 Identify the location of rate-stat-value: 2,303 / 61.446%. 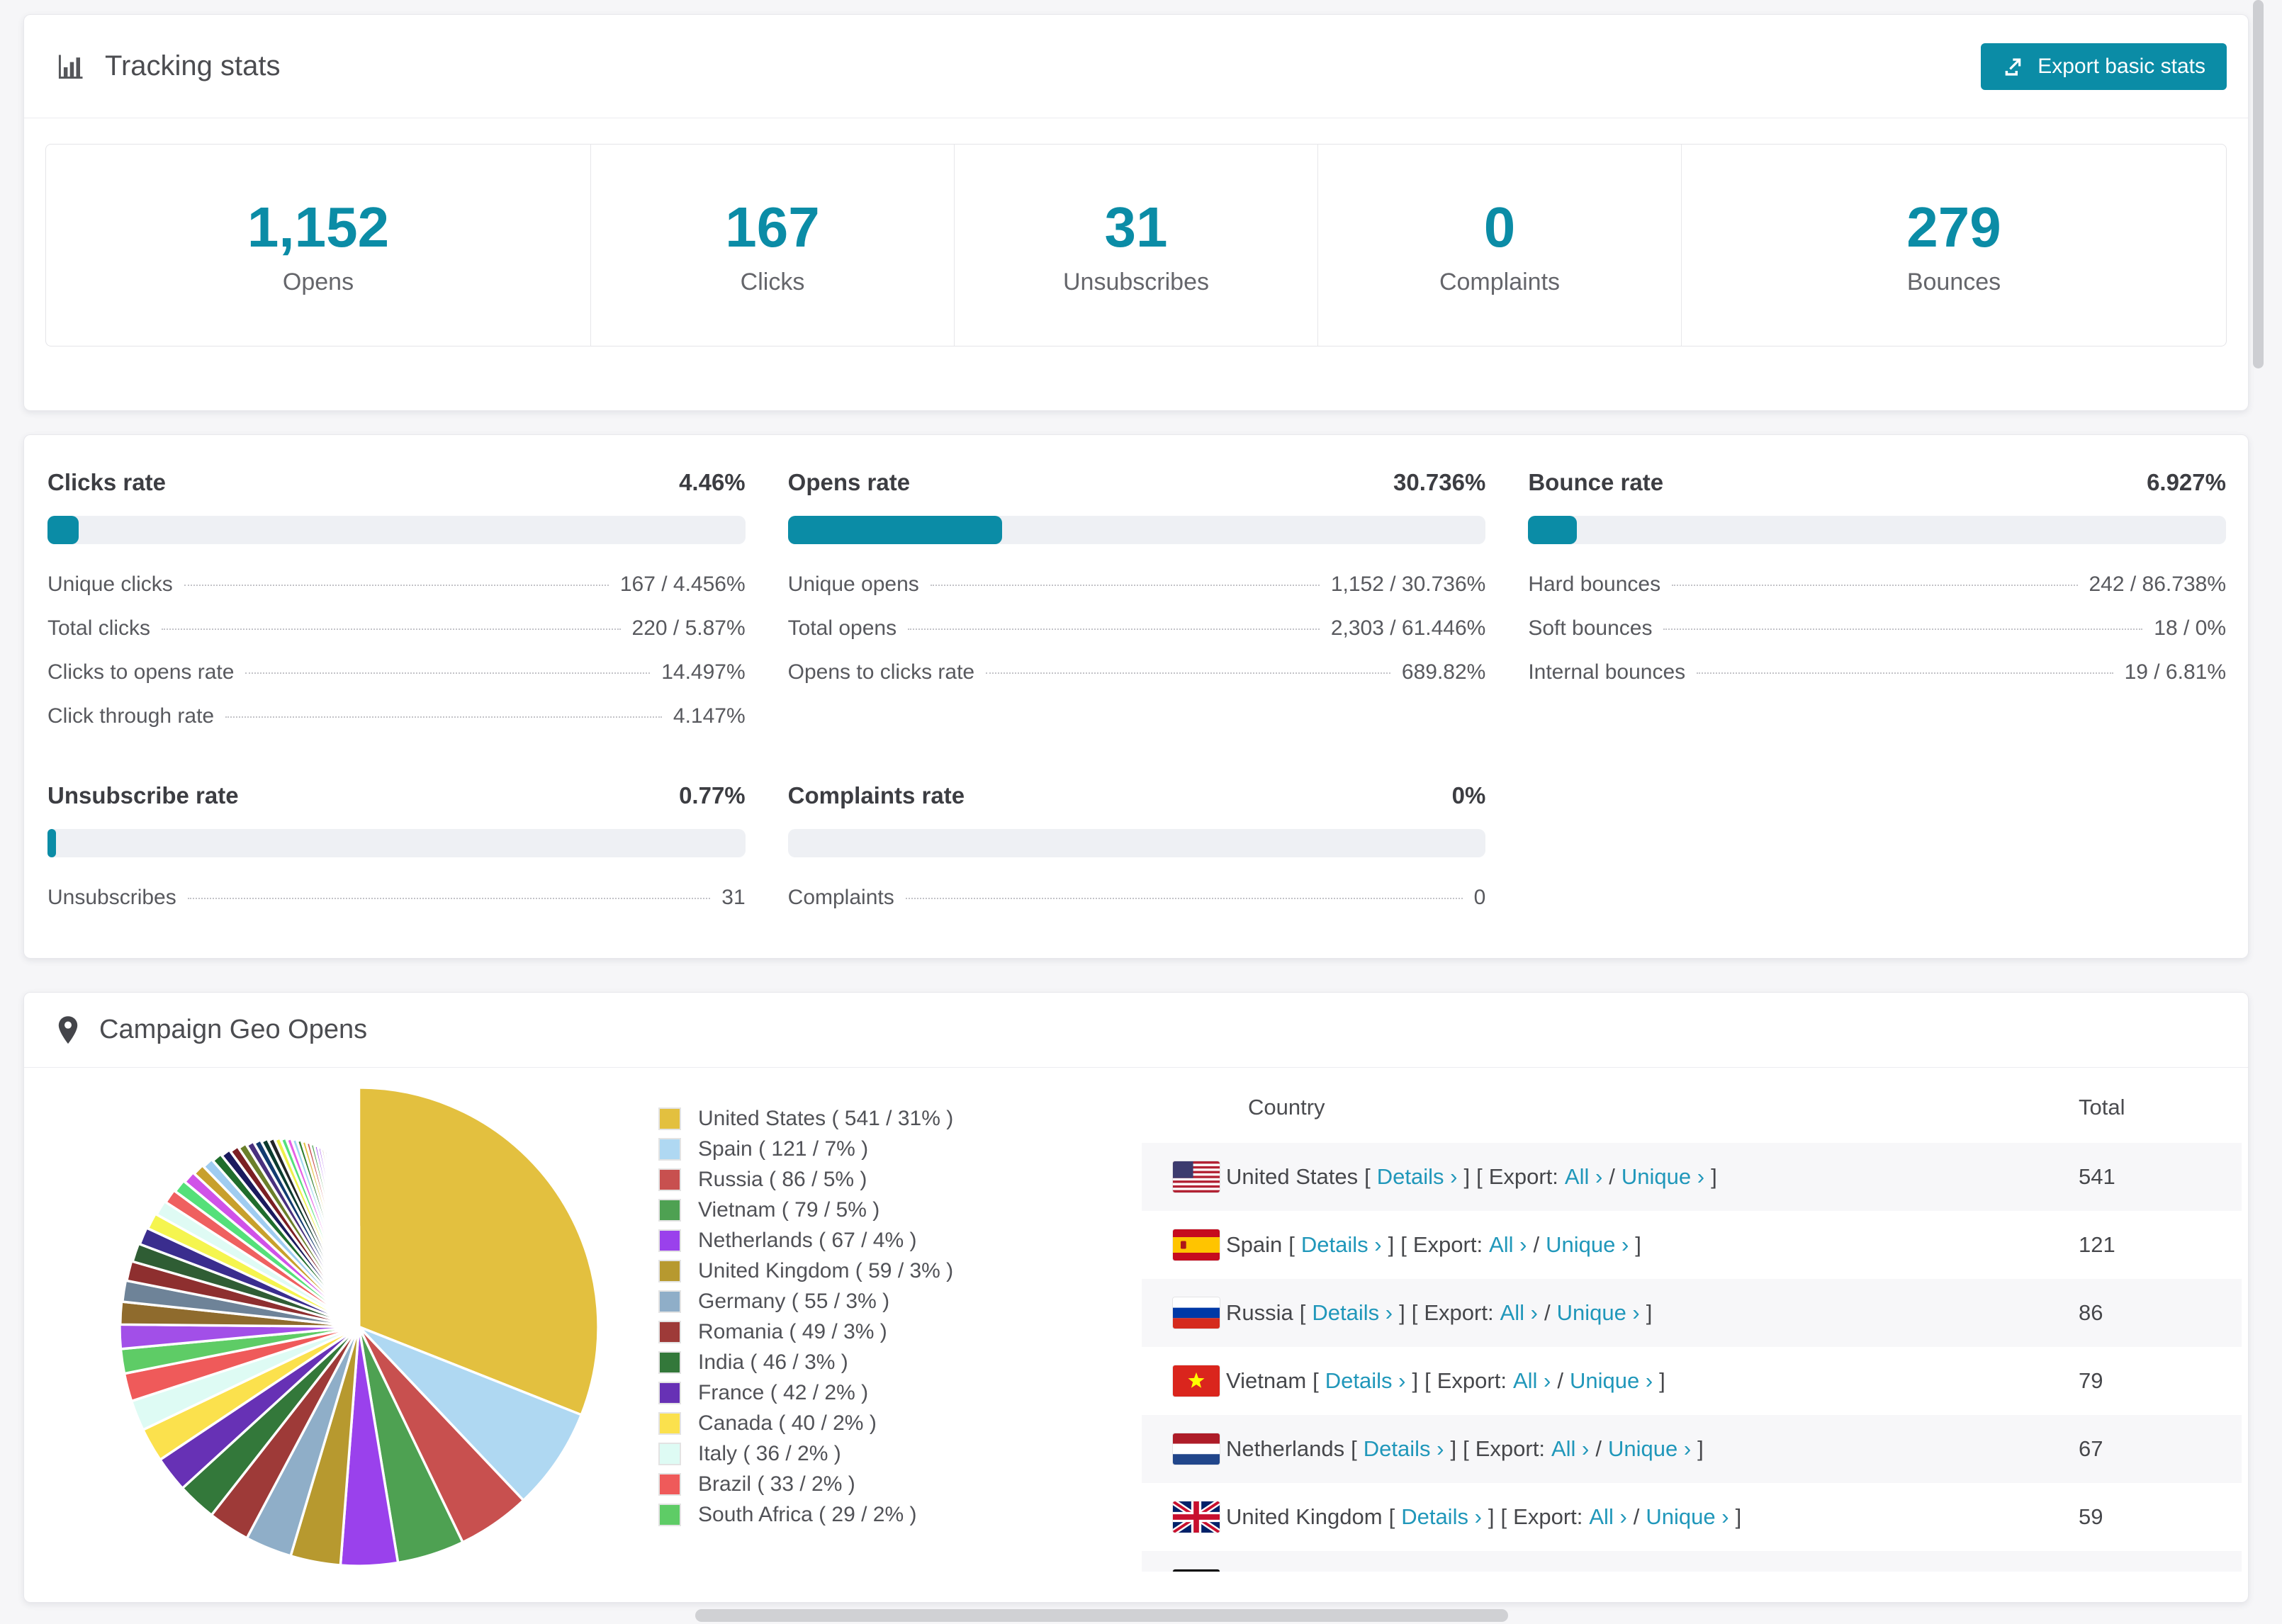
(1408, 628).